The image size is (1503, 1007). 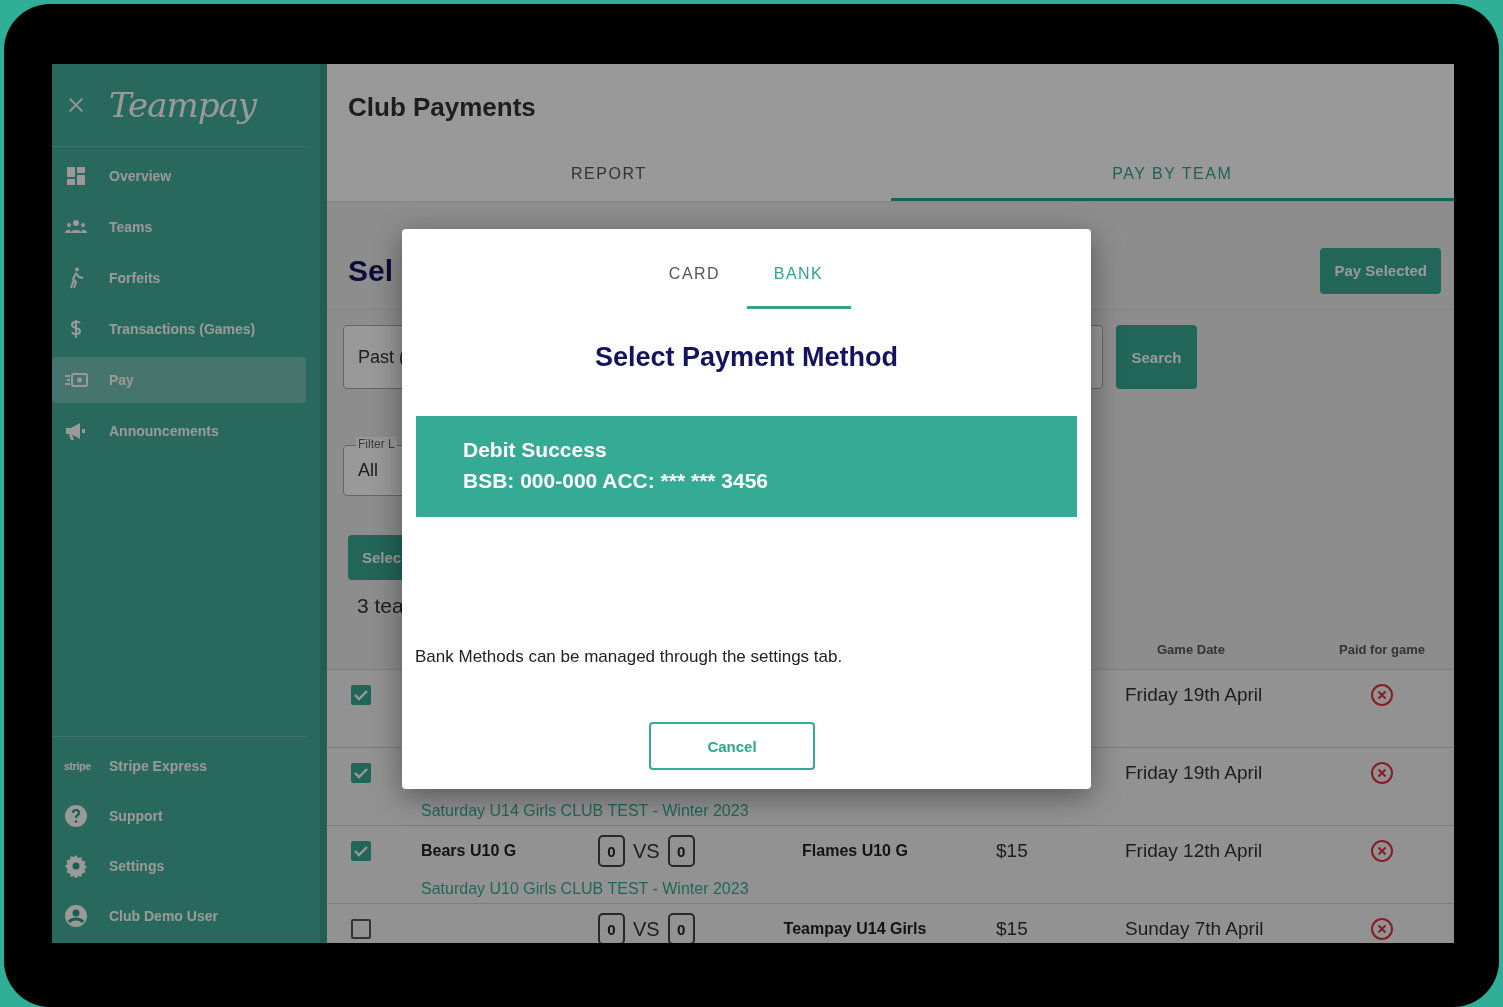 What do you see at coordinates (76, 105) in the screenshot?
I see `close-icon` at bounding box center [76, 105].